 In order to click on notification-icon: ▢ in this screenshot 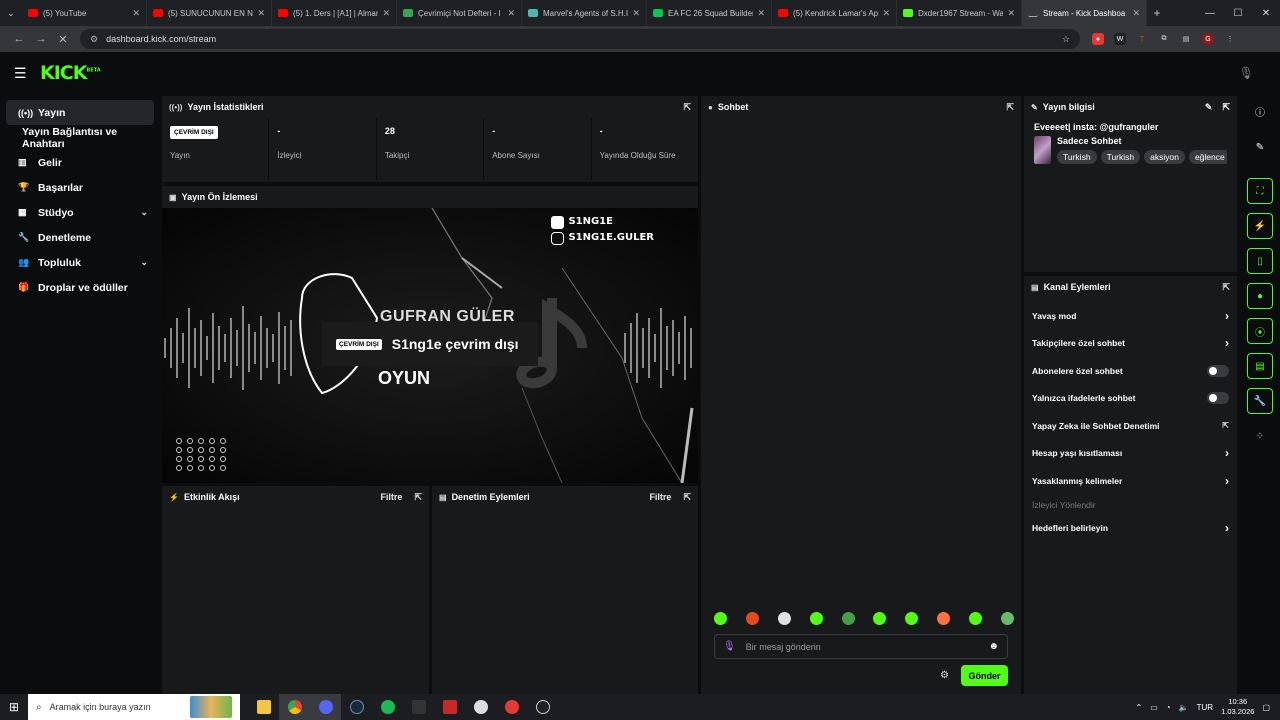, I will do `click(1266, 707)`.